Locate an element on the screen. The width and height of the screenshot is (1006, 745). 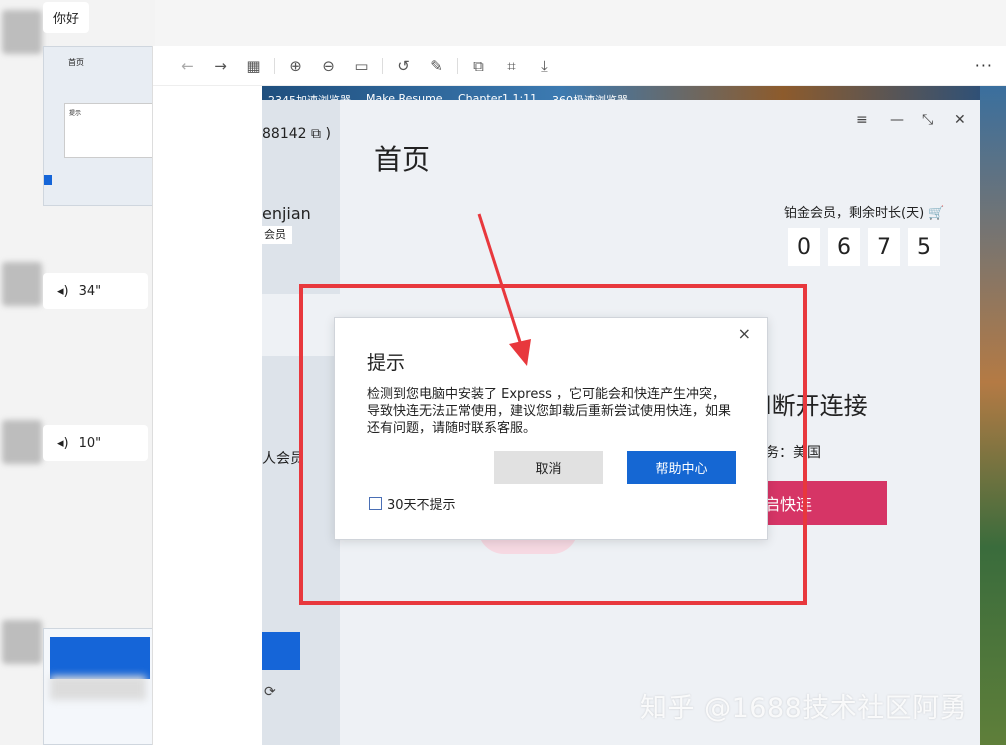
thumbnail-title: 首页 is located at coordinates (76, 62).